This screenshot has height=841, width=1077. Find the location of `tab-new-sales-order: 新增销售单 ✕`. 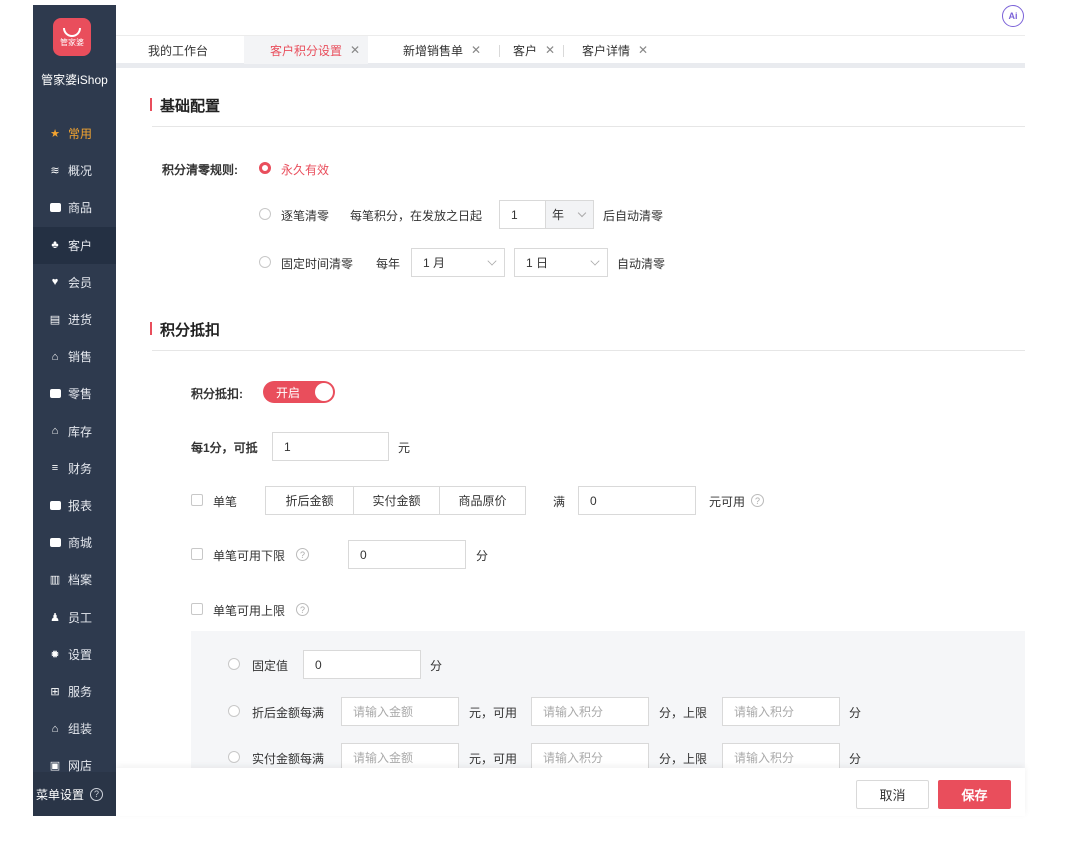

tab-new-sales-order: 新增销售单 ✕ is located at coordinates (442, 50).